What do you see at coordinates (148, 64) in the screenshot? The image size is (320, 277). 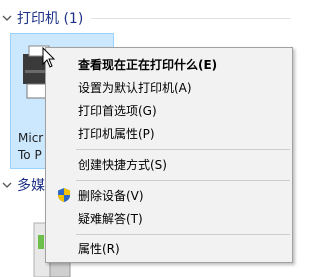 I see `menu-item-label: 查看现在正在打印什么(E)` at bounding box center [148, 64].